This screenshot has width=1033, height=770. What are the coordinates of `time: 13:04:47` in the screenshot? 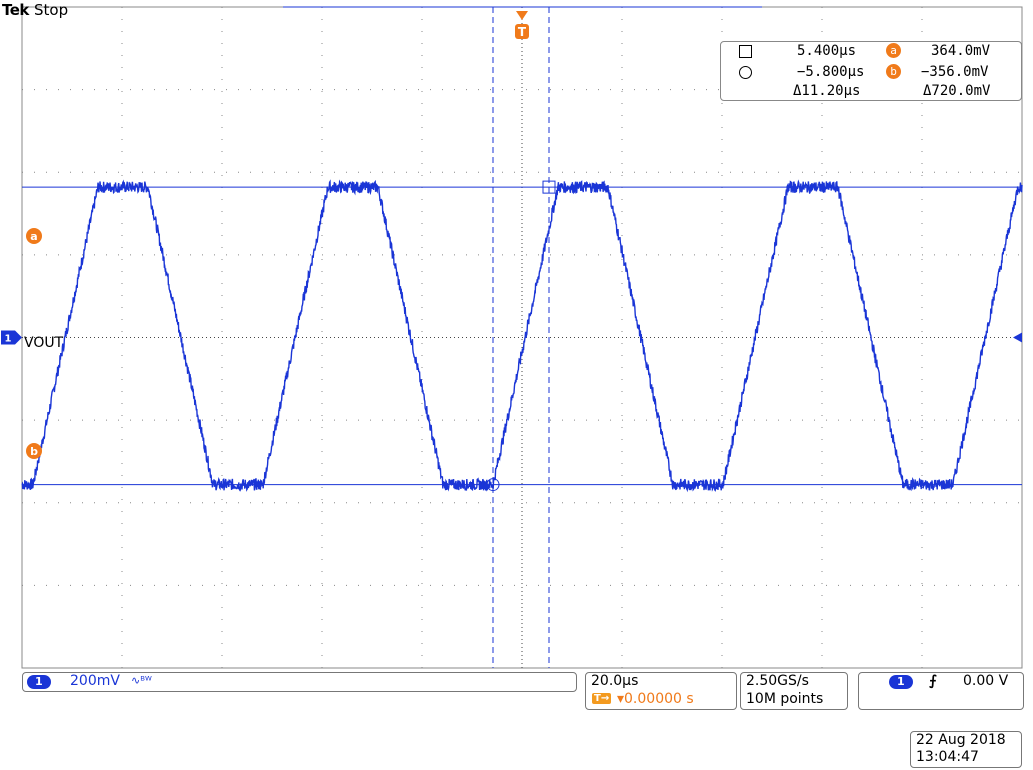 It's located at (947, 757).